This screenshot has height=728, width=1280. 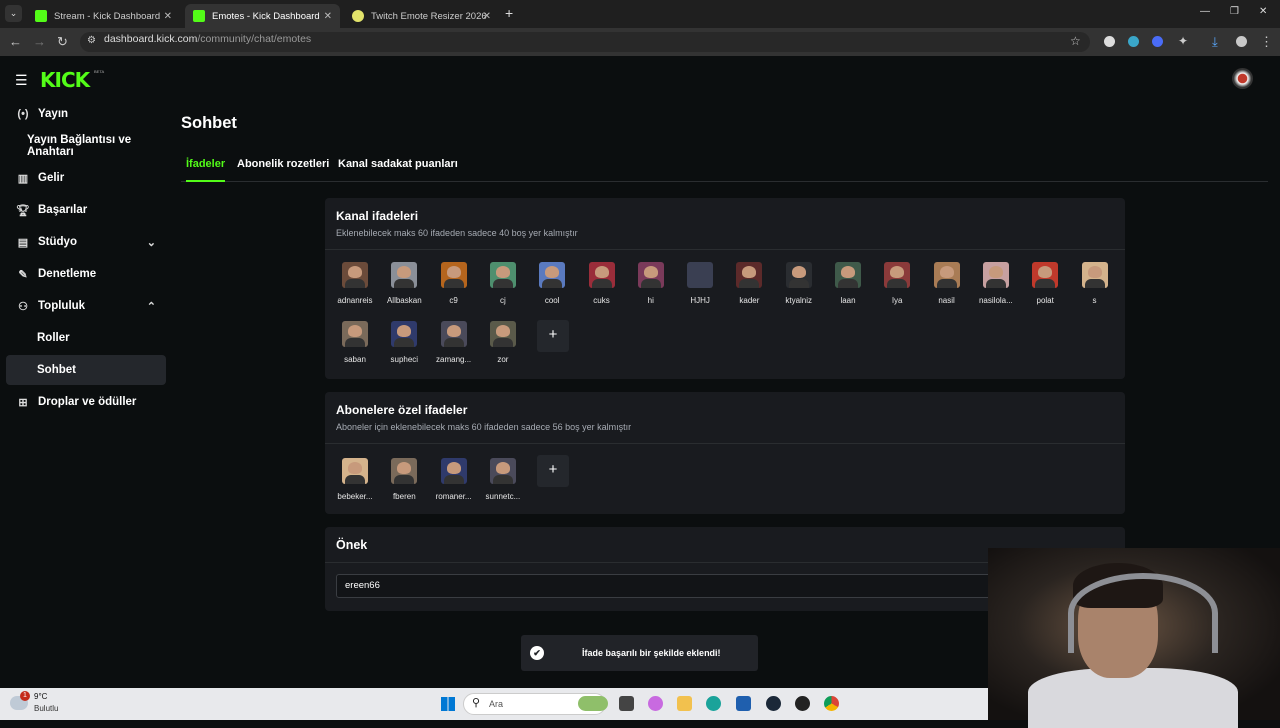 What do you see at coordinates (552, 300) in the screenshot?
I see `emote-label: cool` at bounding box center [552, 300].